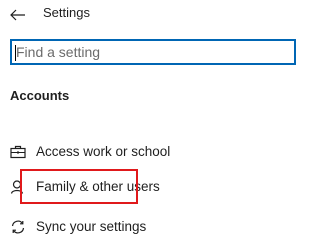 This screenshot has width=320, height=251. I want to click on highlight-box, so click(79, 186).